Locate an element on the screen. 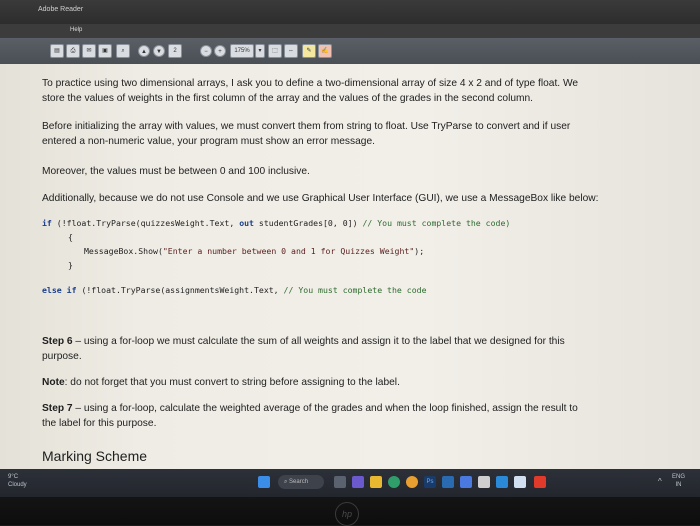  app-icon is located at coordinates (484, 482).